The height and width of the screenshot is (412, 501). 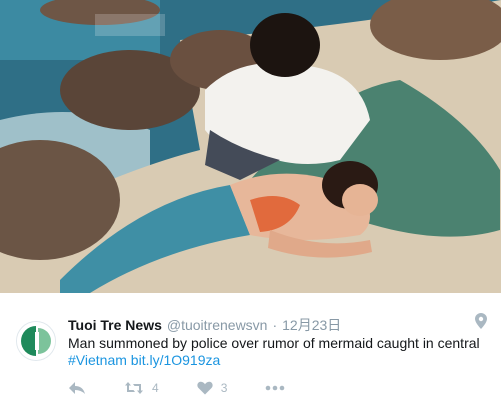 I want to click on like-button: 3, so click(x=212, y=388).